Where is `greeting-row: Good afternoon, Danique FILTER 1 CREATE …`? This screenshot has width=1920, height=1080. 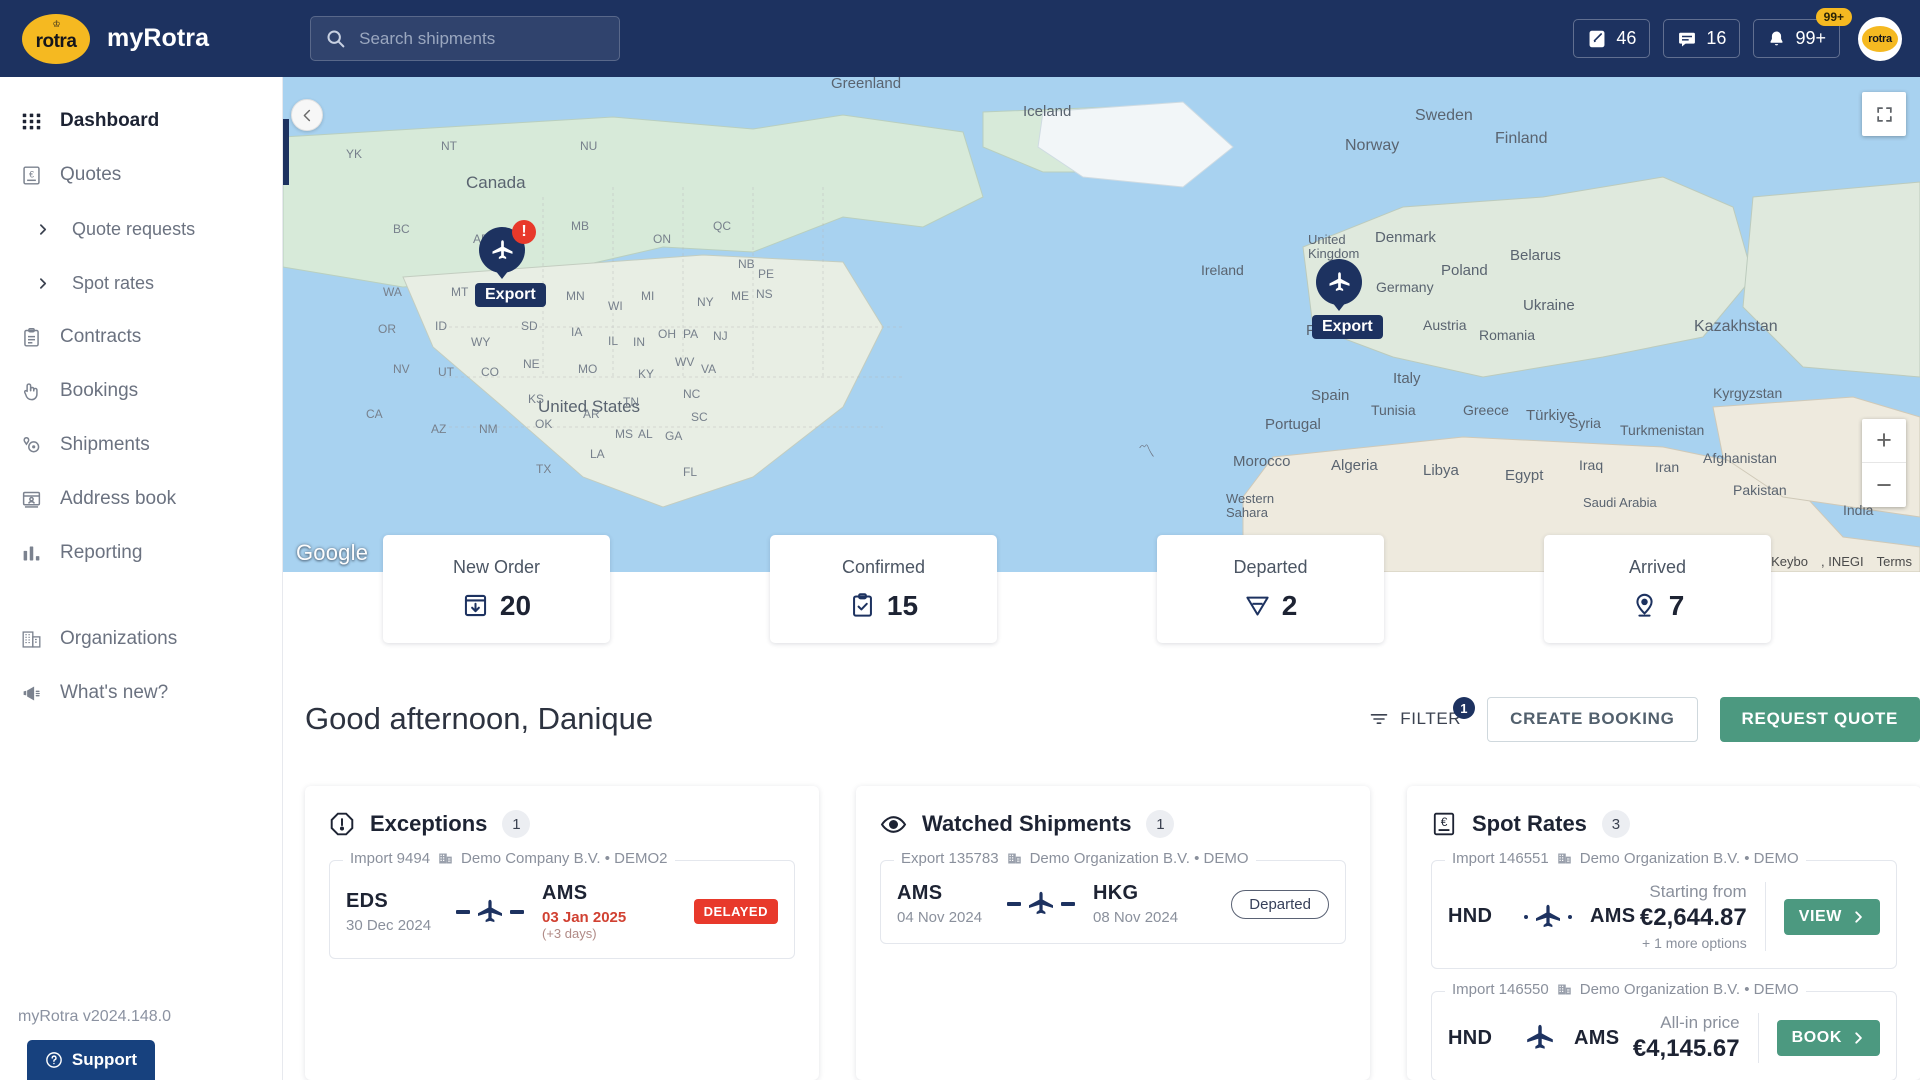
greeting-row: Good afternoon, Danique FILTER 1 CREATE … is located at coordinates (1101, 719).